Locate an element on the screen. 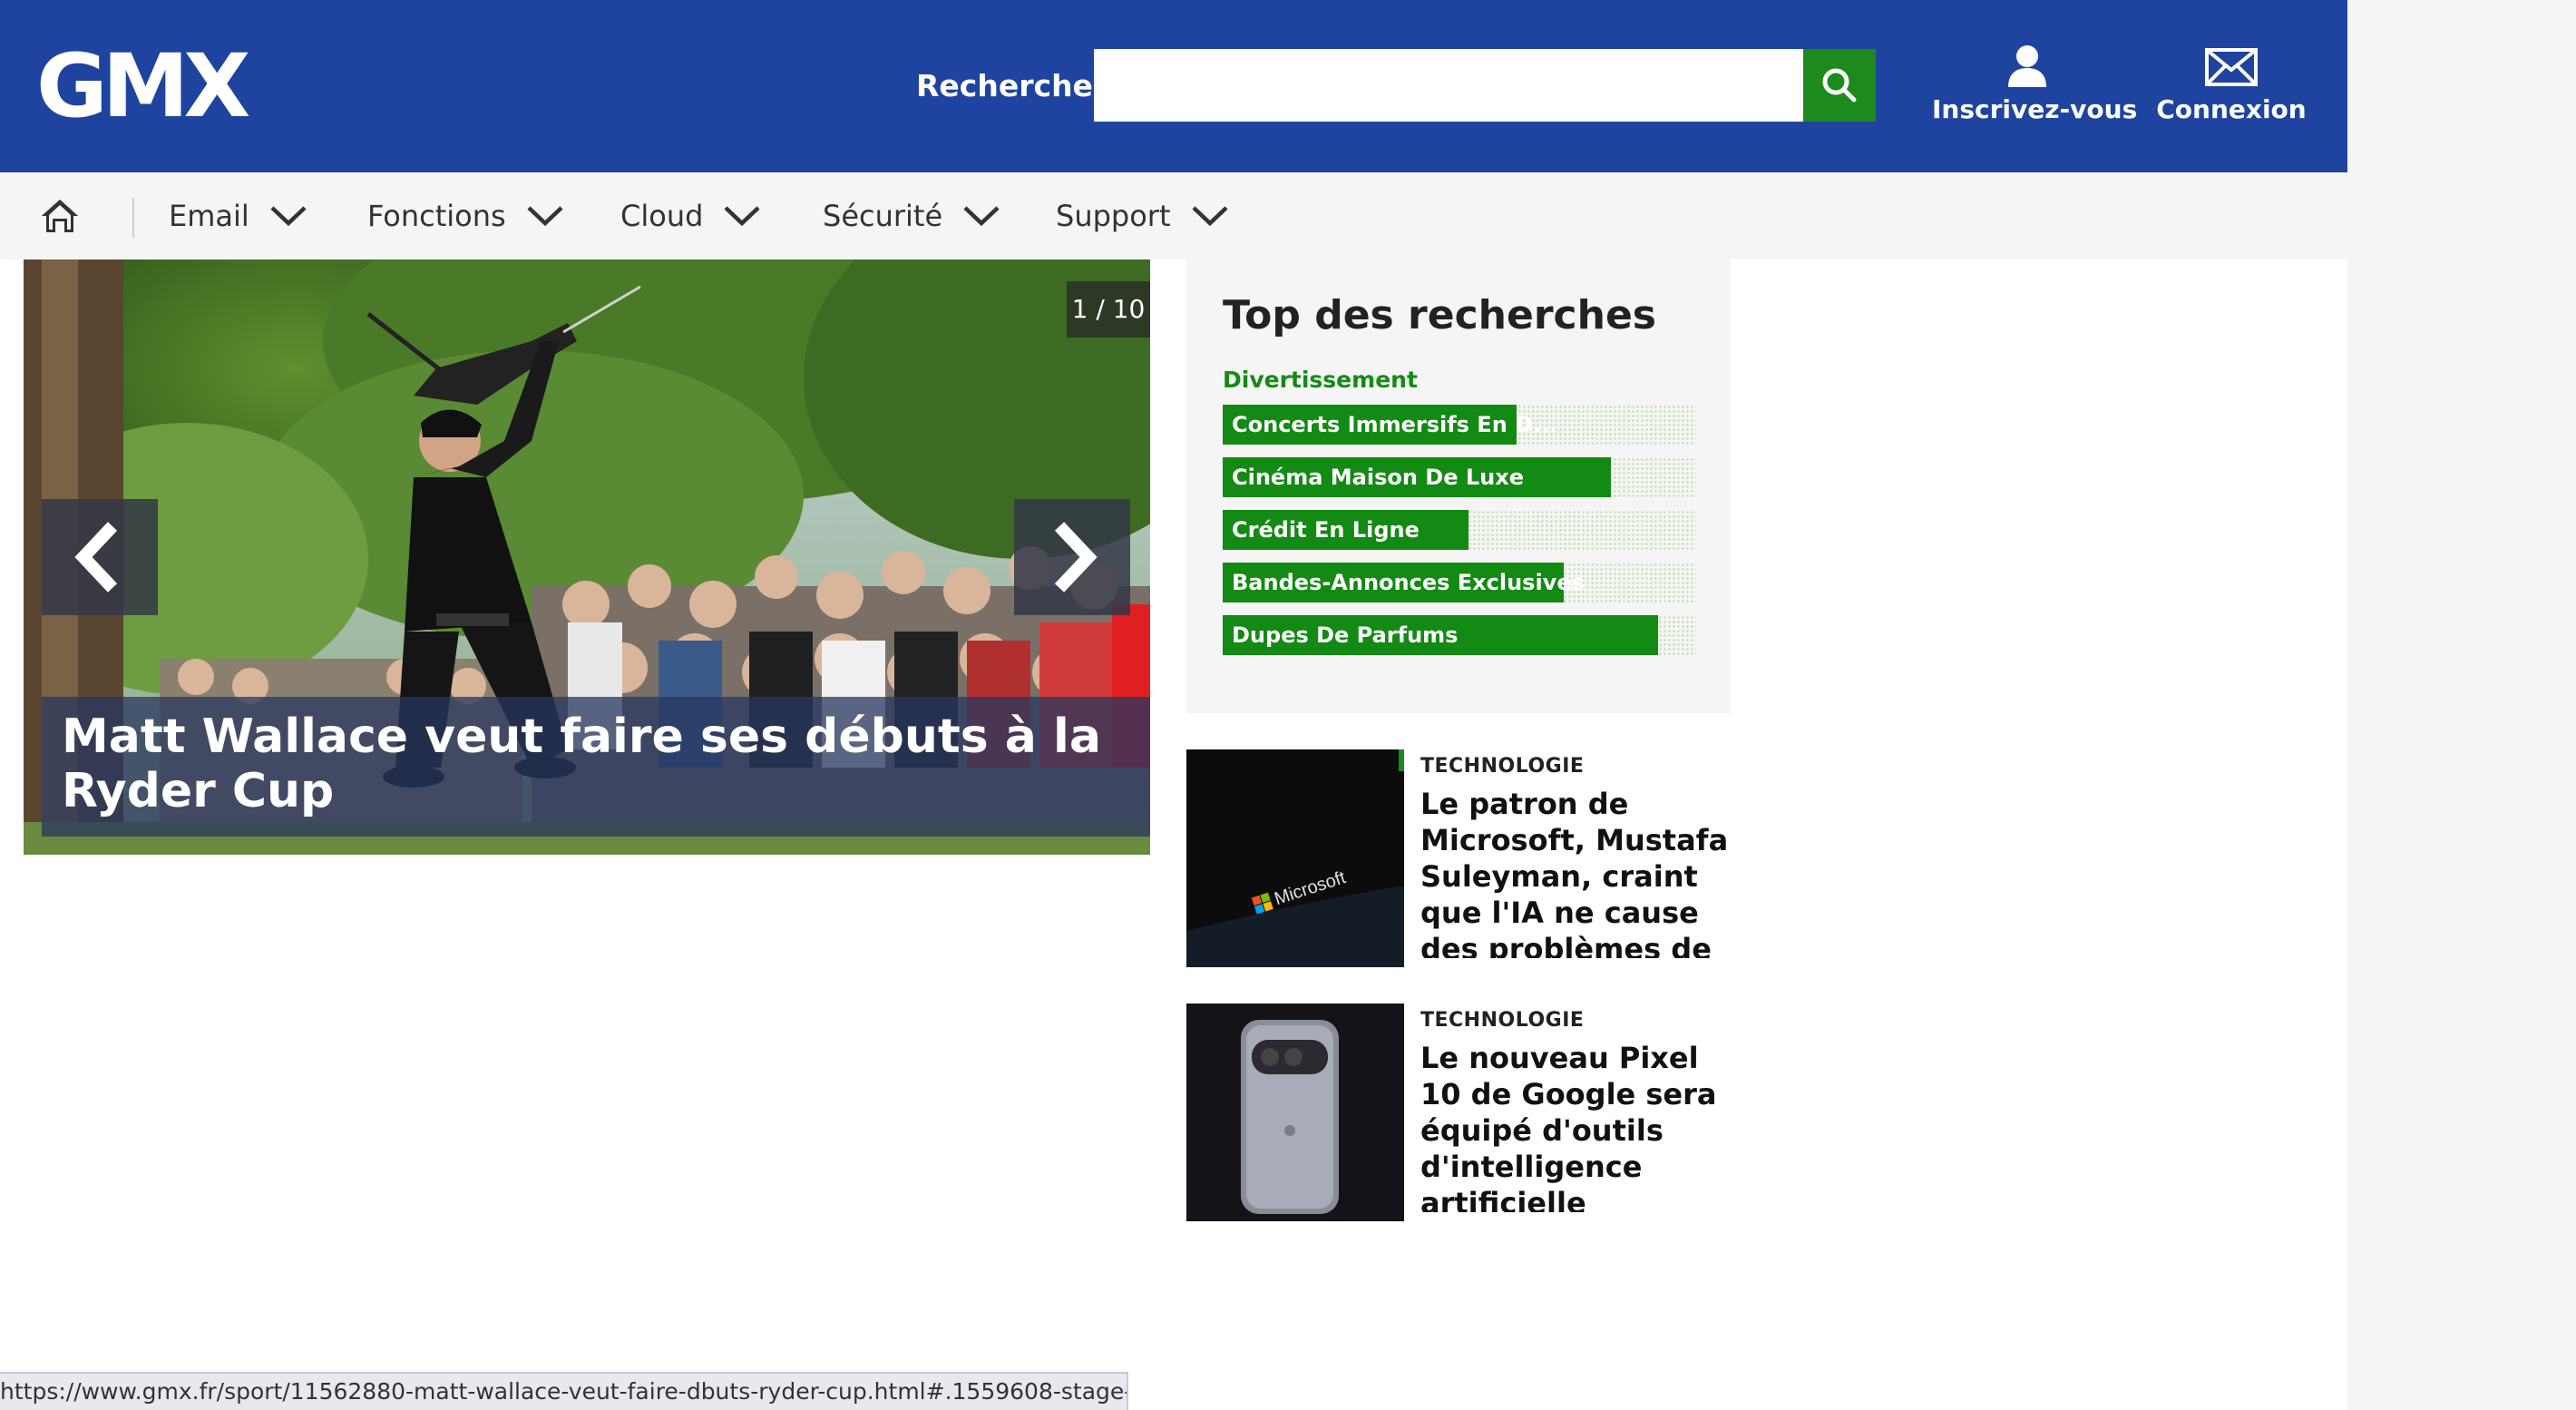  top-search-label: Bandes-Annonces Exclusives is located at coordinates (1408, 582).